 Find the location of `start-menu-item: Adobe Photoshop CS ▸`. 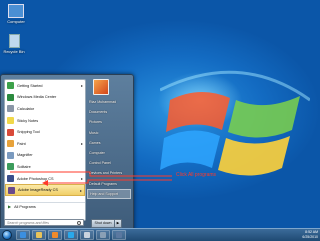

start-menu-item: Adobe Photoshop CS ▸ is located at coordinates (45, 179).